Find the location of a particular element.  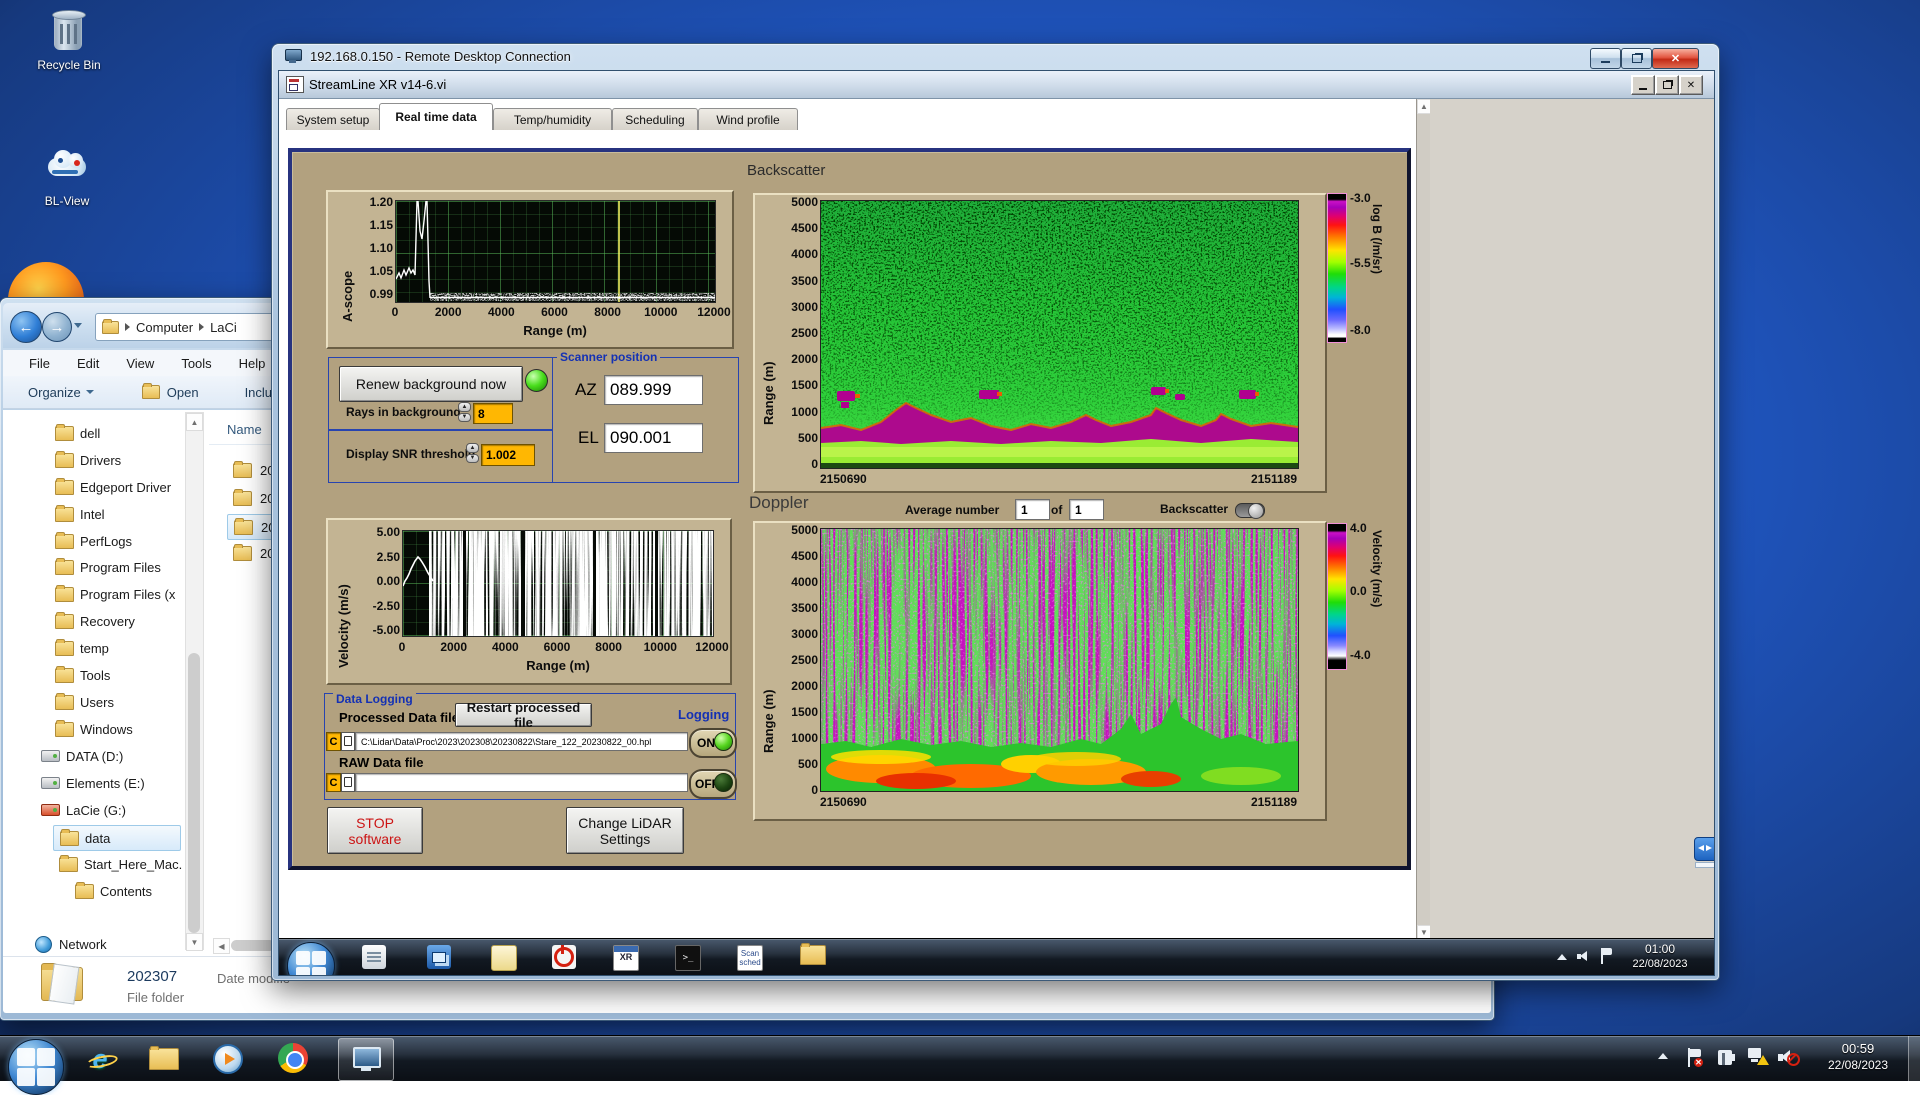

remote-display-icon is located at coordinates (439, 957).